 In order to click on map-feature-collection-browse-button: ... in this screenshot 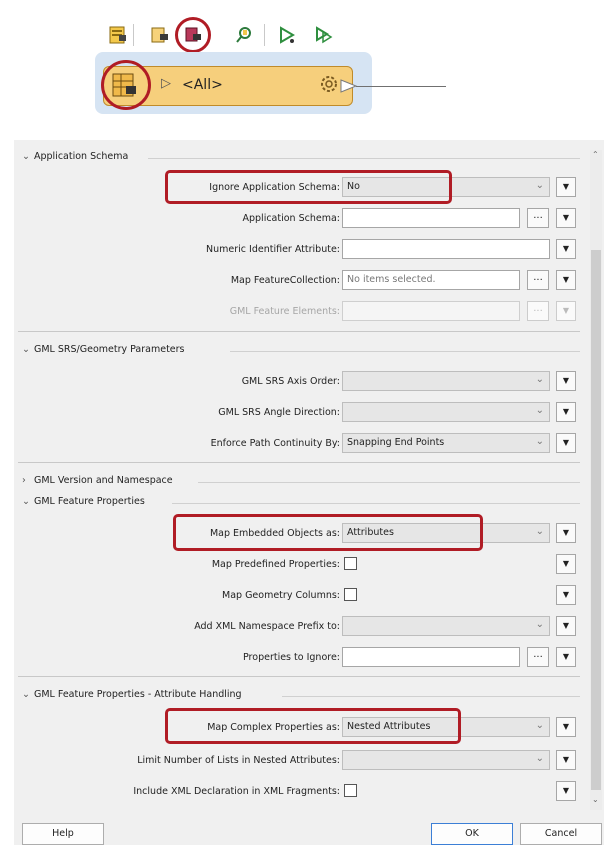, I will do `click(538, 280)`.